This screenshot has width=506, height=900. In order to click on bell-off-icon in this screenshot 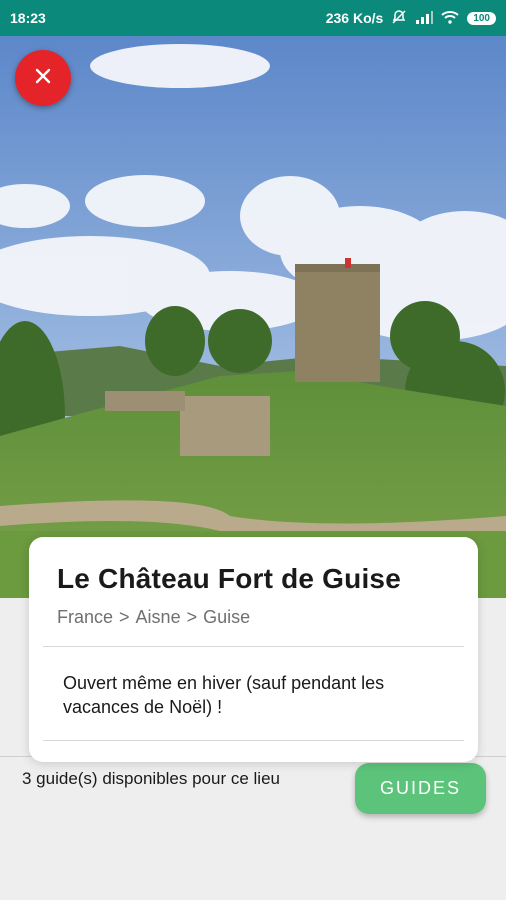, I will do `click(399, 18)`.